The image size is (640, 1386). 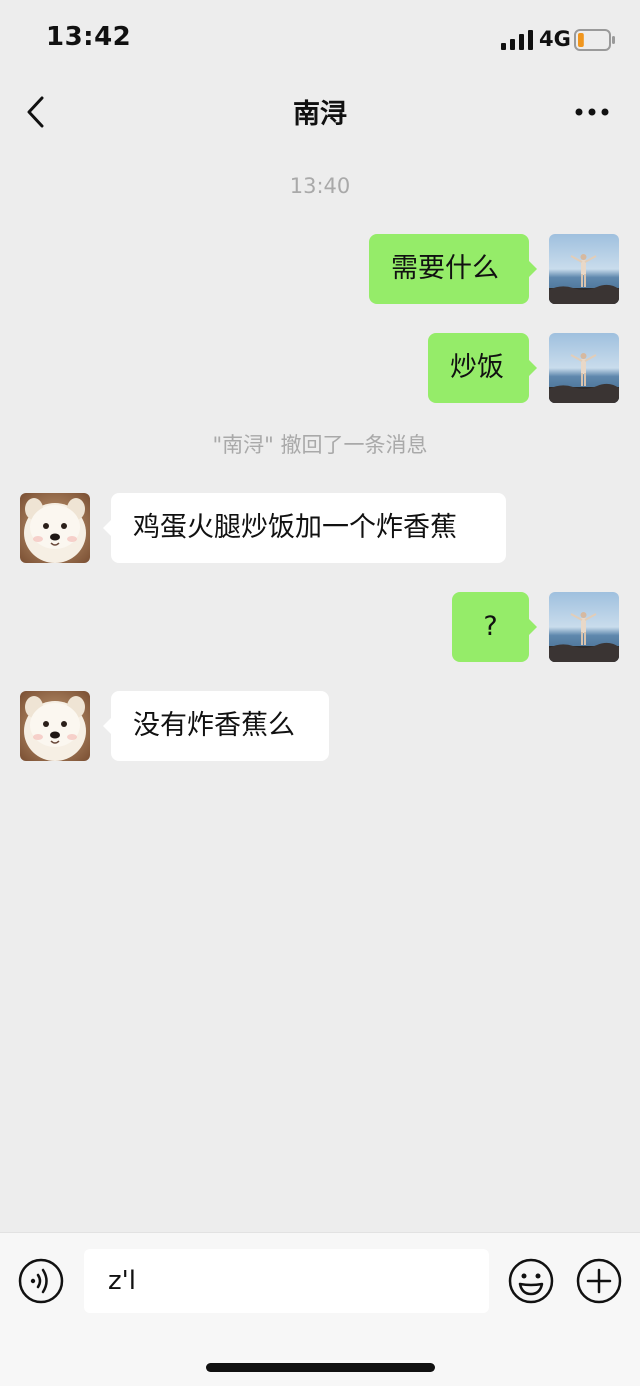 What do you see at coordinates (320, 1367) in the screenshot?
I see `home-indicator` at bounding box center [320, 1367].